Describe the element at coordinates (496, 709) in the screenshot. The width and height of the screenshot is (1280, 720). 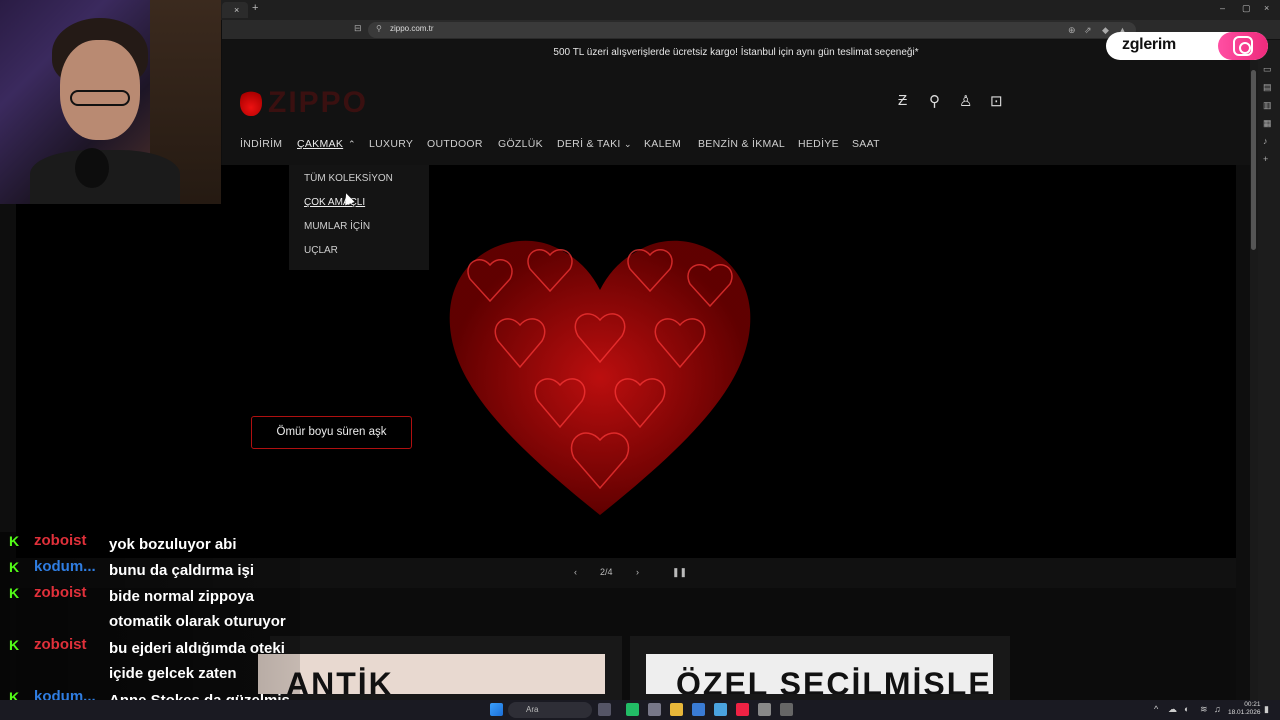
I see `start-icon` at that location.